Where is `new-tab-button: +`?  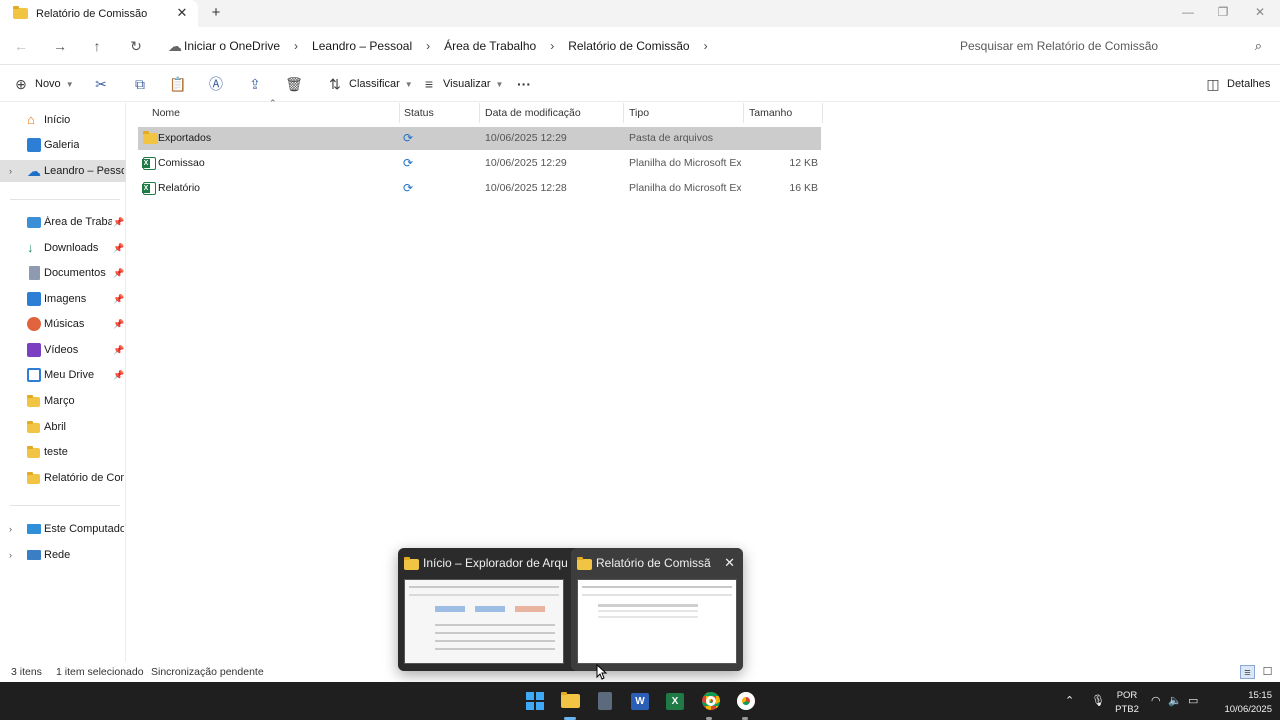 new-tab-button: + is located at coordinates (216, 13).